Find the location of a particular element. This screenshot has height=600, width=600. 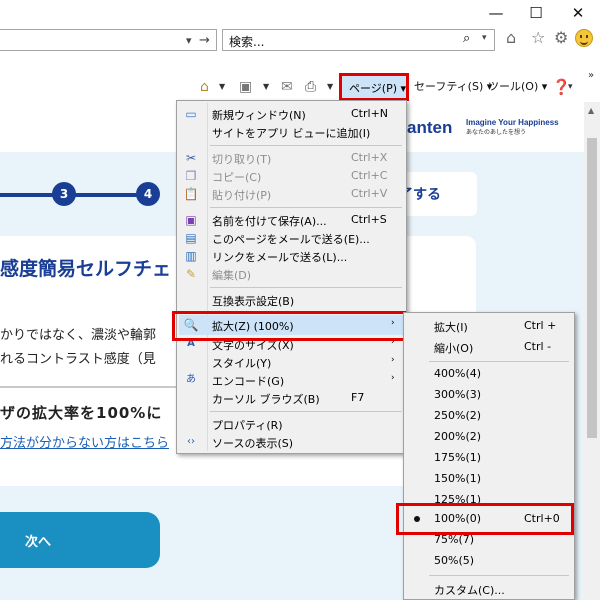

menu-item-copy: ❐ コピー(C) Ctrl+C is located at coordinates (291, 176).